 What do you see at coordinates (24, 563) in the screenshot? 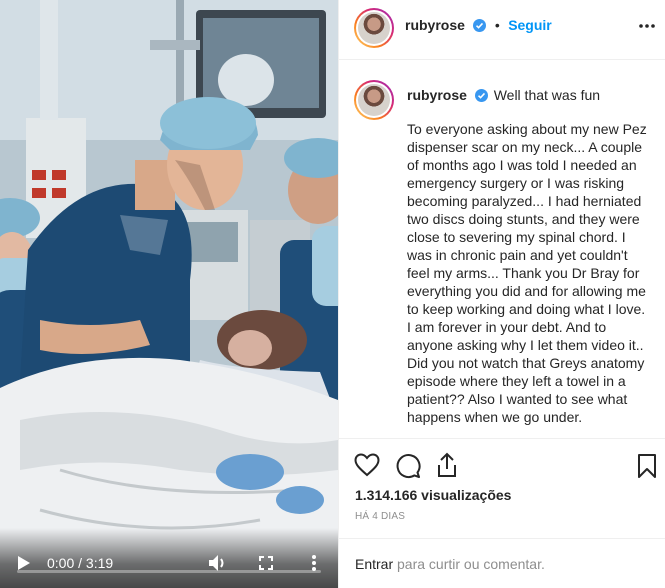
I see `play-icon` at bounding box center [24, 563].